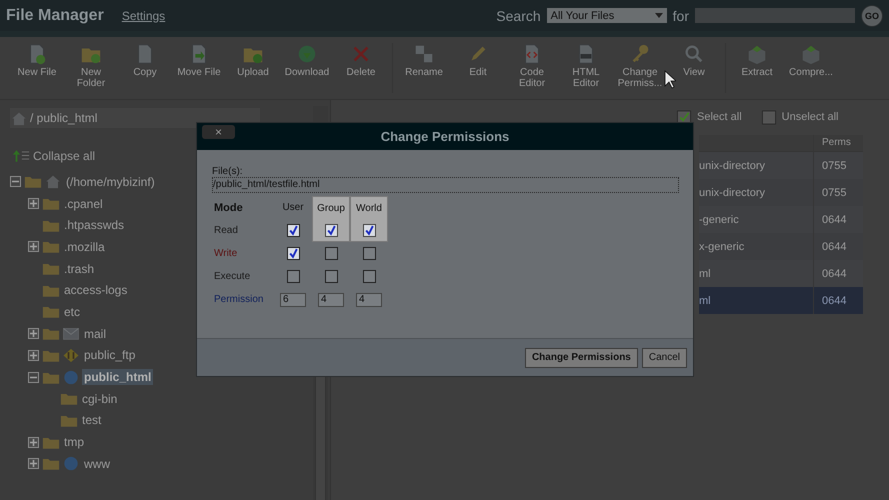 The width and height of the screenshot is (889, 500). I want to click on toolbar-button: New File, so click(37, 60).